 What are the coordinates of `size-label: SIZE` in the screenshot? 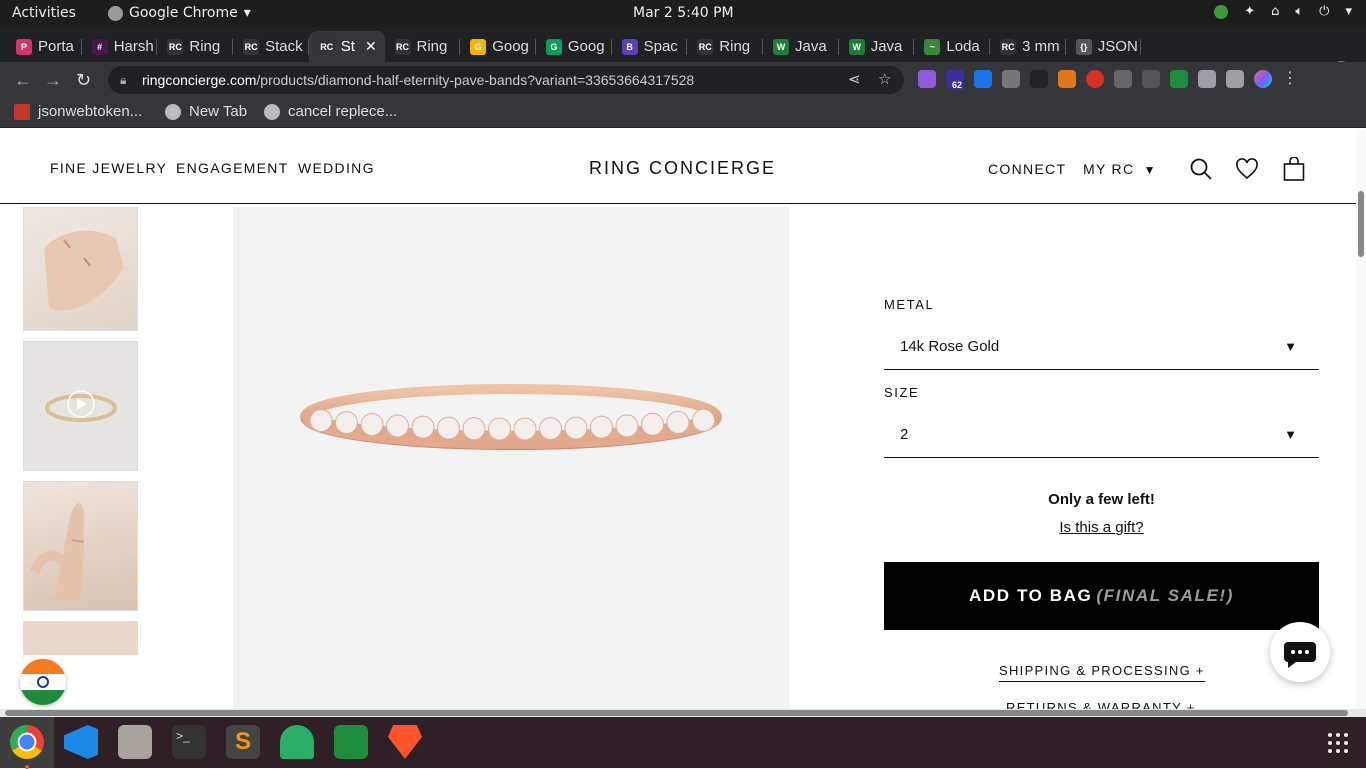 It's located at (901, 392).